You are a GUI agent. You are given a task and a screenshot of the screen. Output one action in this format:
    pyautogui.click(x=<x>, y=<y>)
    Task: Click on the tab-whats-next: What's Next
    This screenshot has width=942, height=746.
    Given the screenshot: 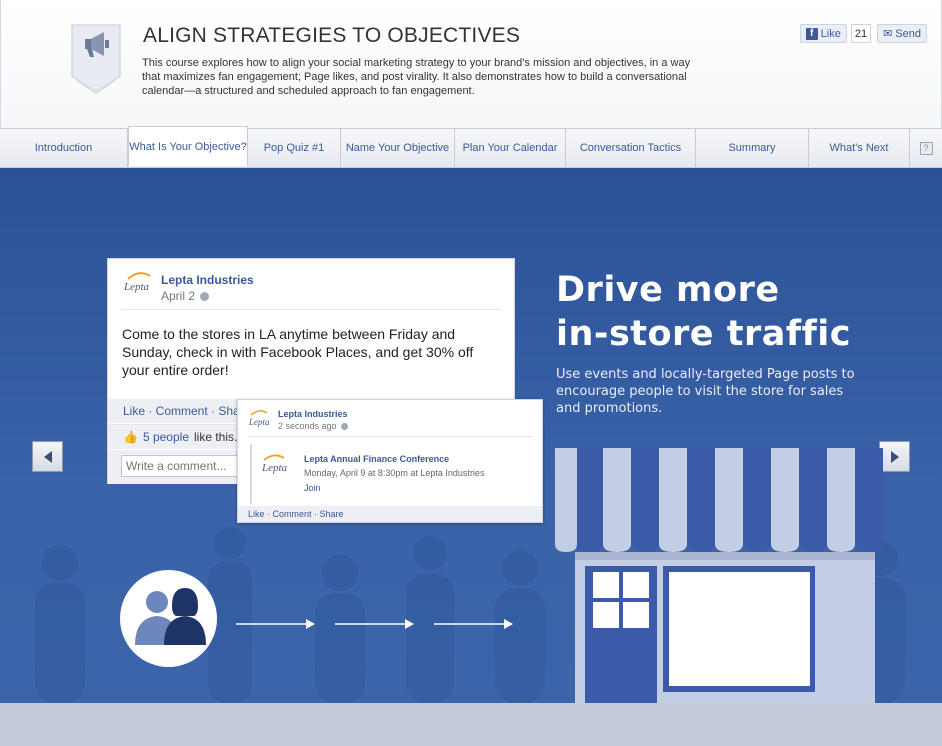 What is the action you would take?
    pyautogui.click(x=859, y=148)
    